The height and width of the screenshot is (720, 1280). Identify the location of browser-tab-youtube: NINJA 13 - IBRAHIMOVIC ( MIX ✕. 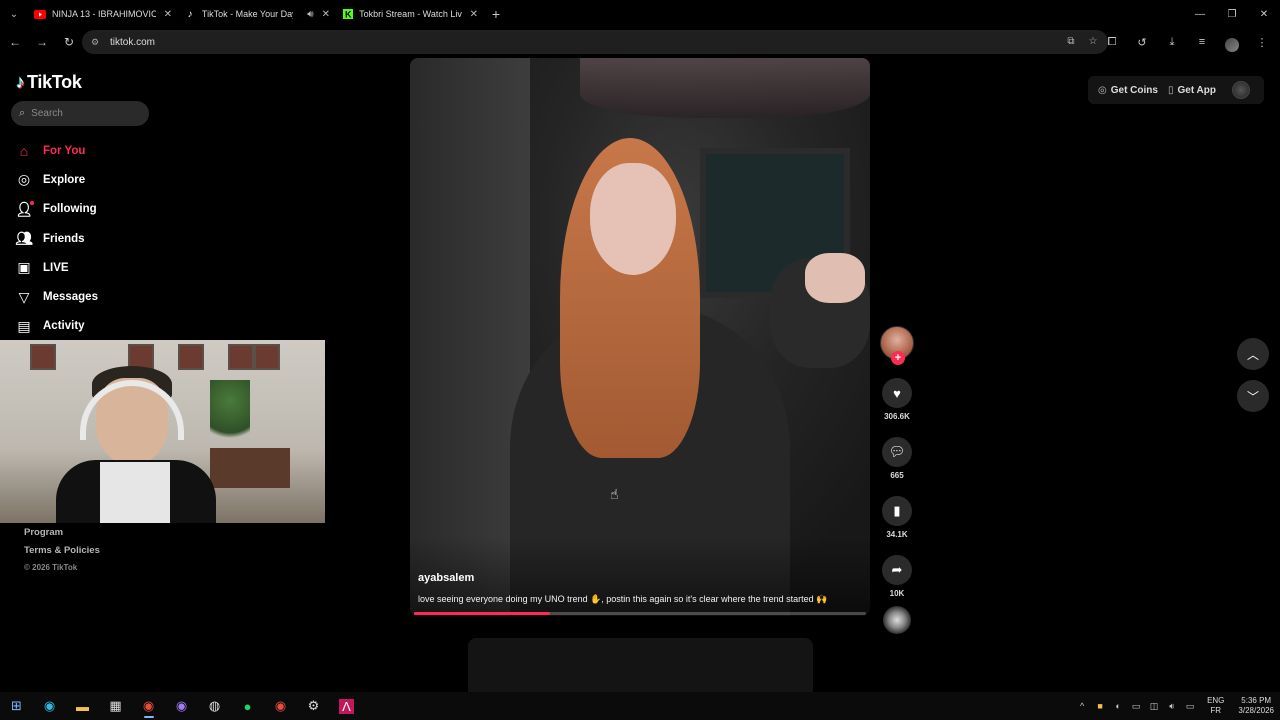
(103, 14).